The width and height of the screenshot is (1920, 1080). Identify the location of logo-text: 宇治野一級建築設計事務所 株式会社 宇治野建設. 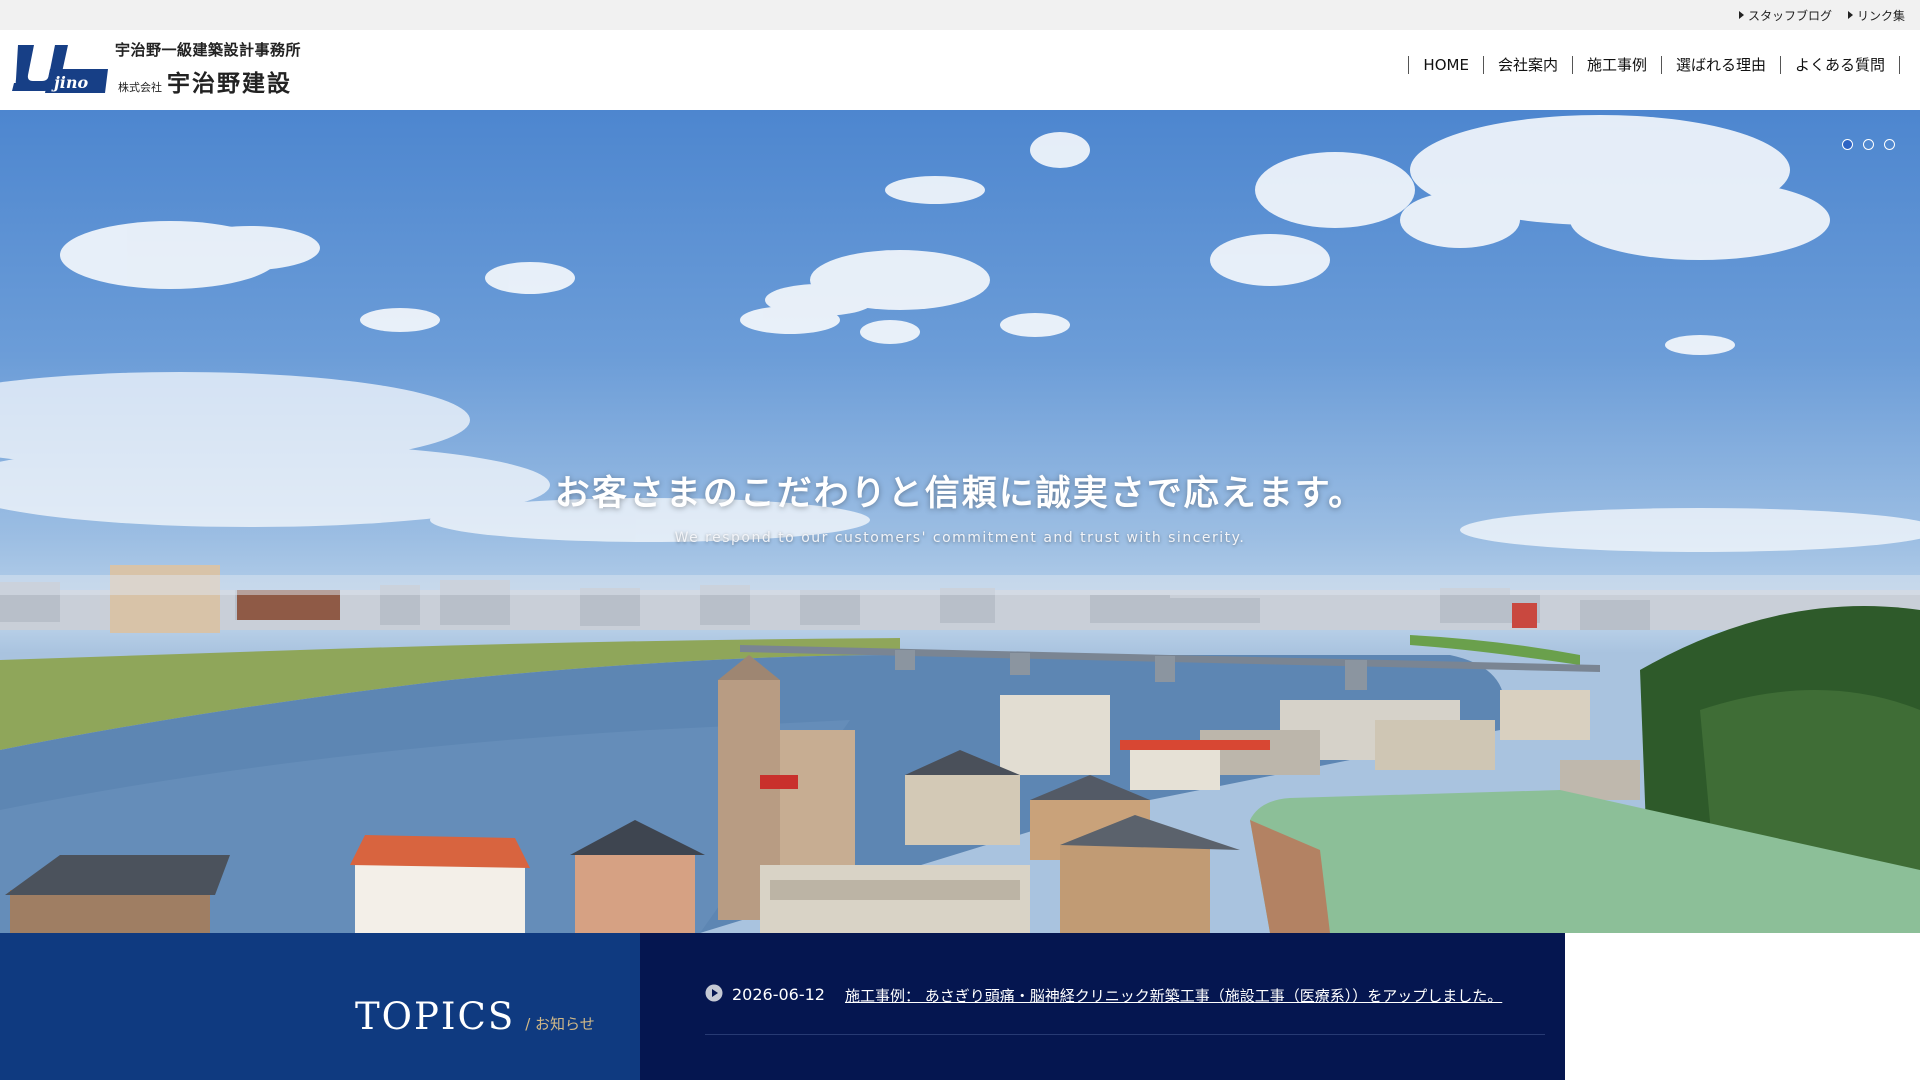
(208, 68).